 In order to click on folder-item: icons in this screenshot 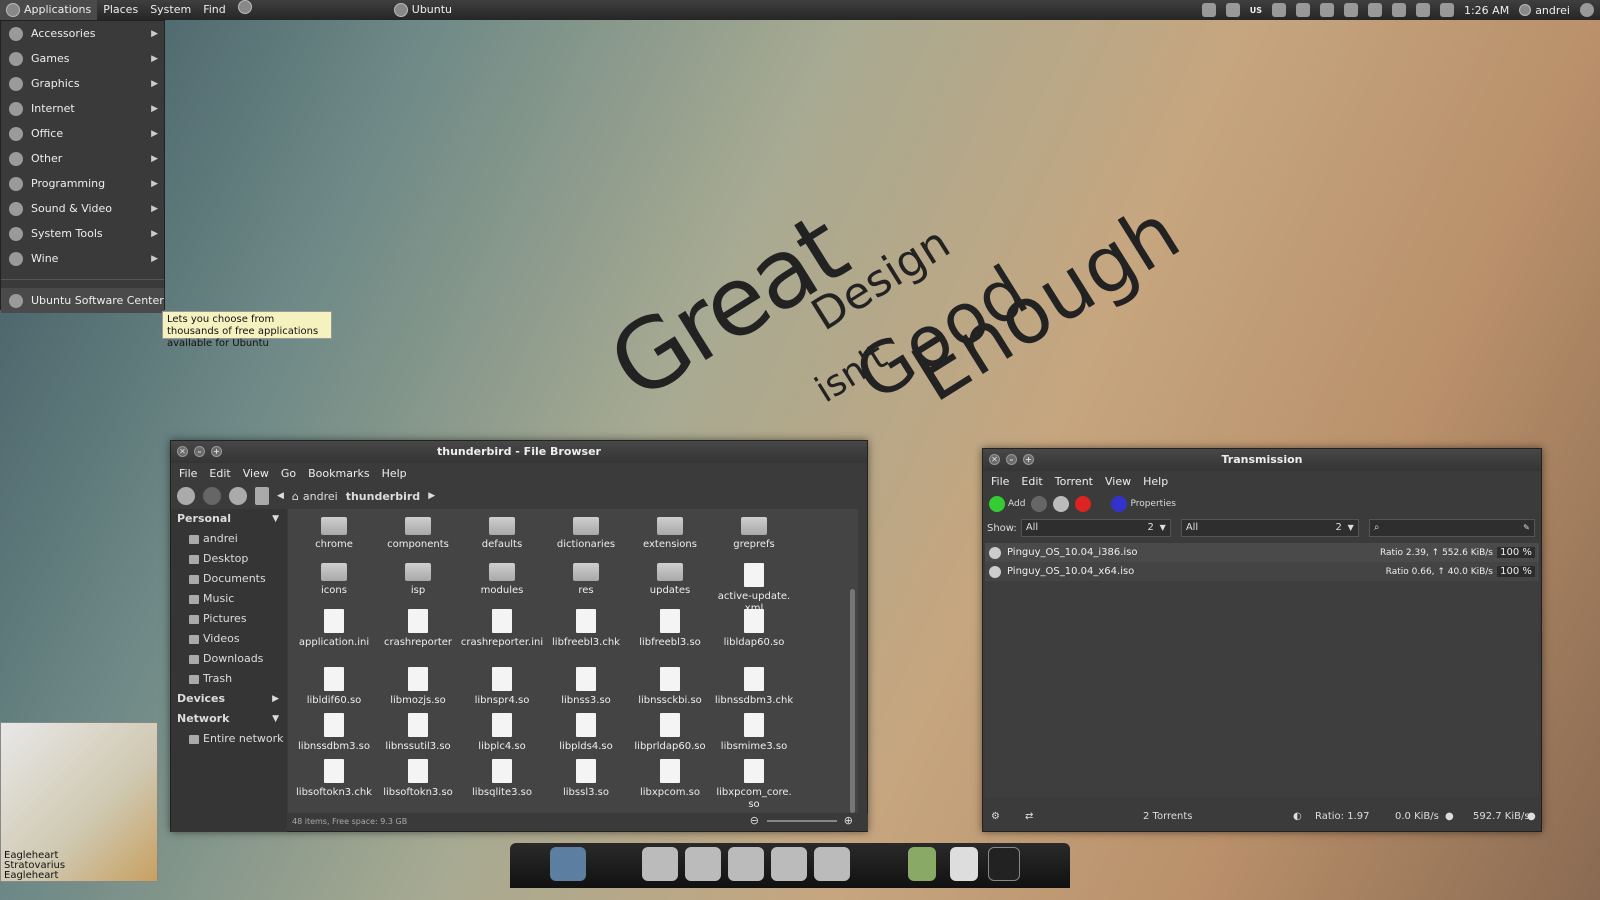, I will do `click(334, 580)`.